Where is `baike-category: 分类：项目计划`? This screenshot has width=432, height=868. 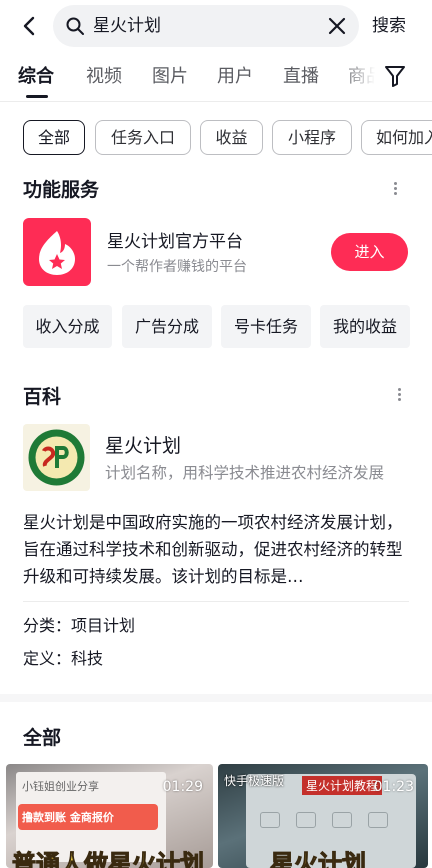
baike-category: 分类：项目计划 is located at coordinates (79, 625).